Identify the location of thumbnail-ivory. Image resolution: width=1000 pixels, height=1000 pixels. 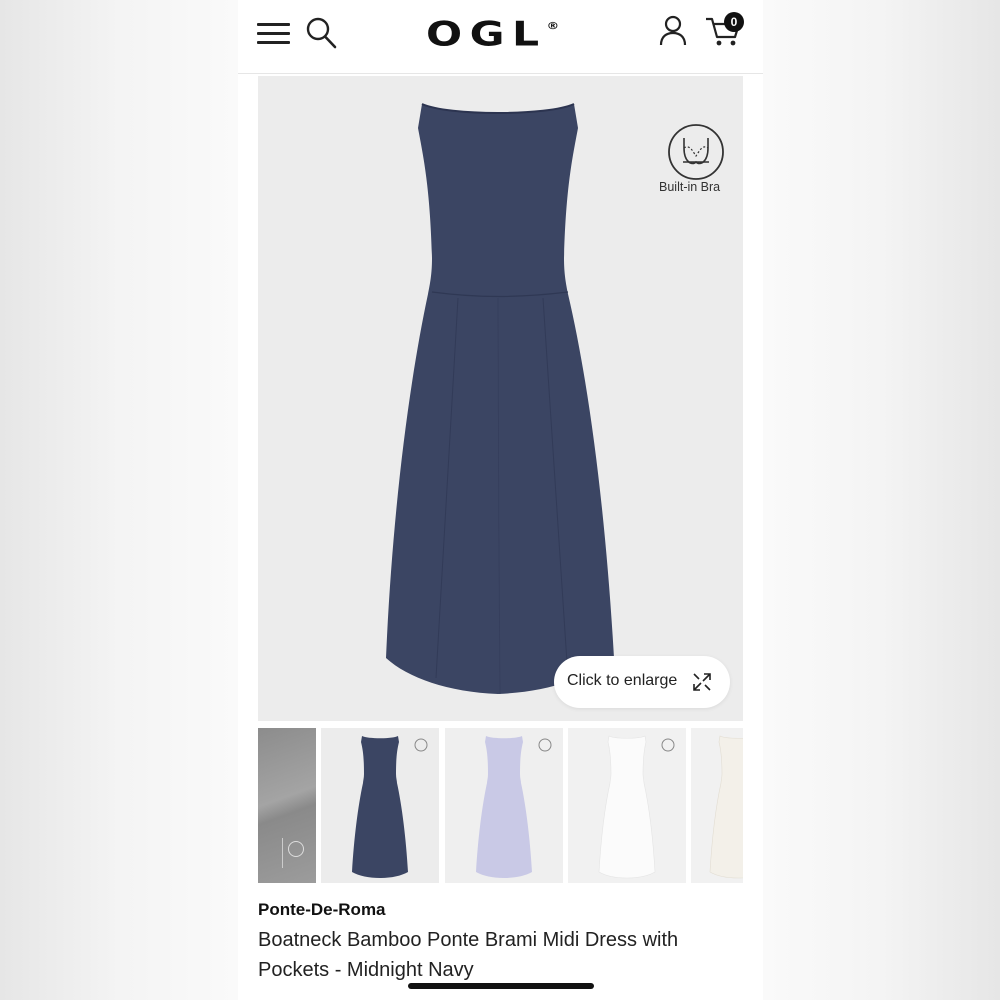
(717, 805).